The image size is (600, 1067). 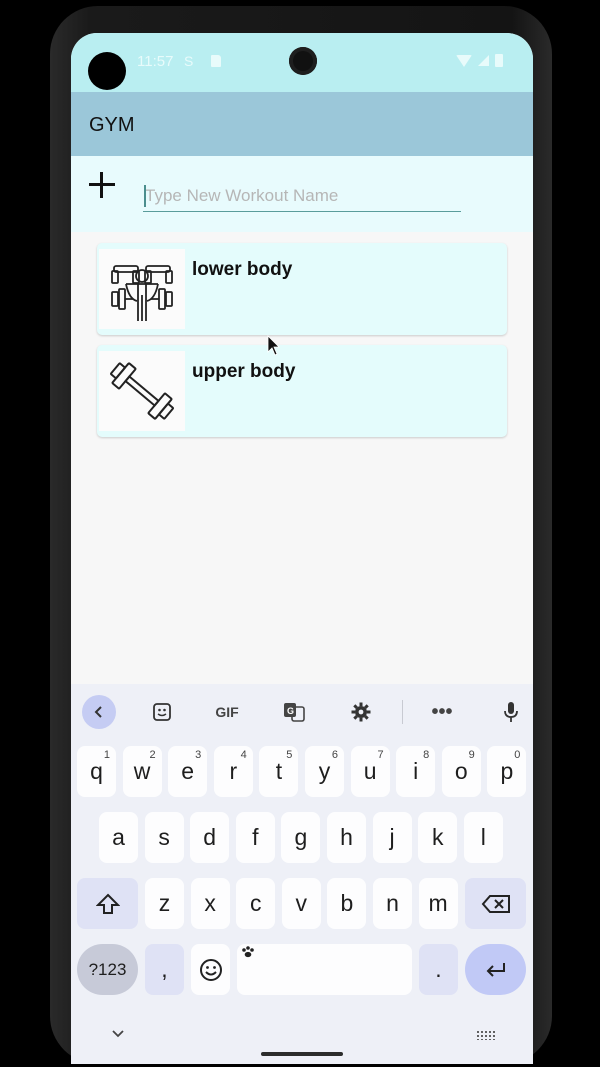 I want to click on key-f: f, so click(x=255, y=837).